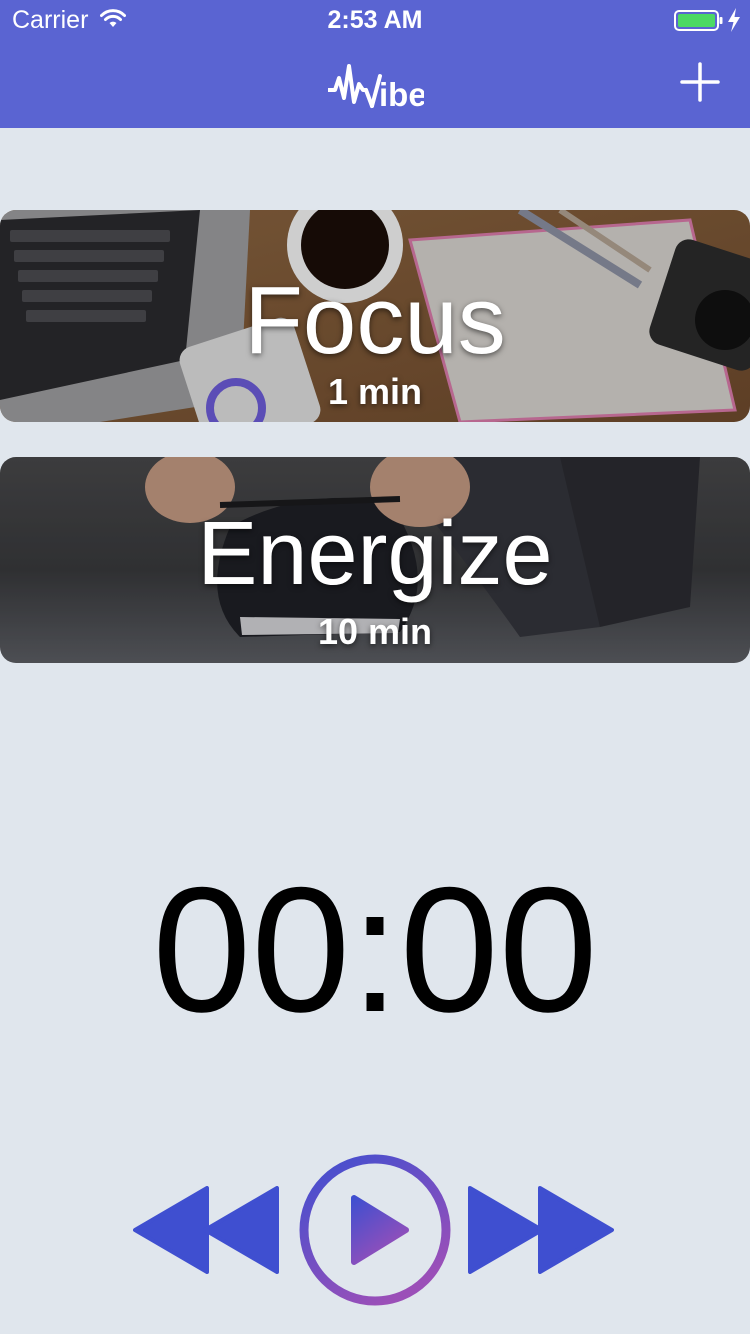 The height and width of the screenshot is (1334, 750). I want to click on play-button, so click(375, 1230).